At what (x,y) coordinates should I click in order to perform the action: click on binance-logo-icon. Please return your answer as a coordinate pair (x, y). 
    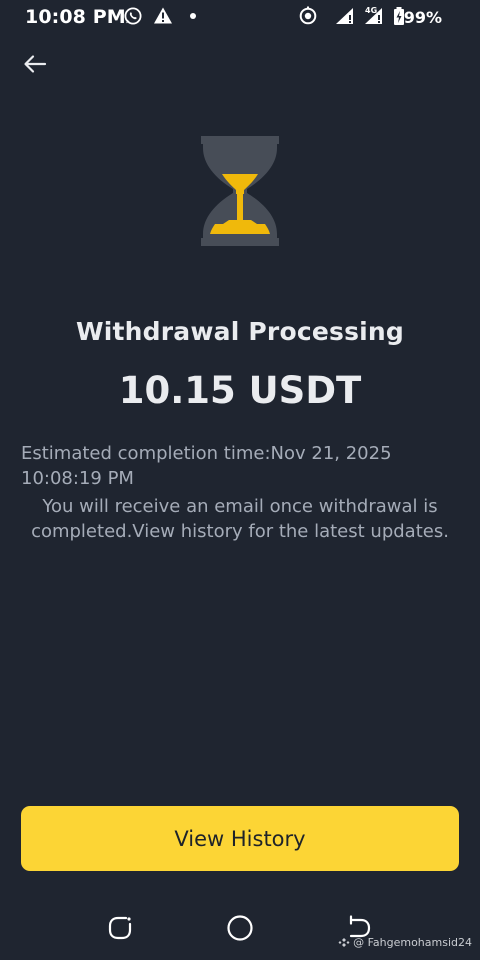
    Looking at the image, I should click on (344, 942).